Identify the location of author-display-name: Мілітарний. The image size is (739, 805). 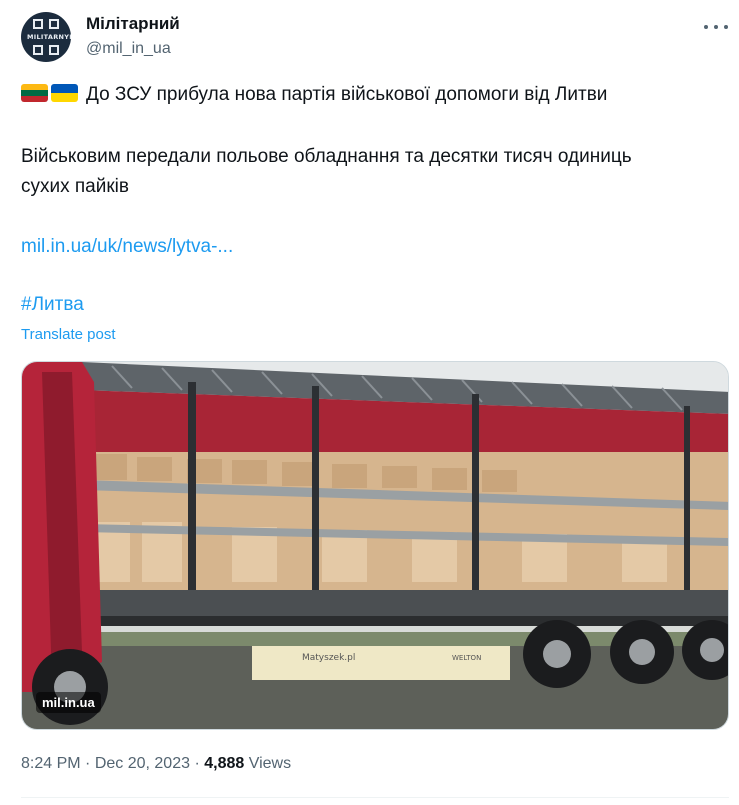
(133, 24).